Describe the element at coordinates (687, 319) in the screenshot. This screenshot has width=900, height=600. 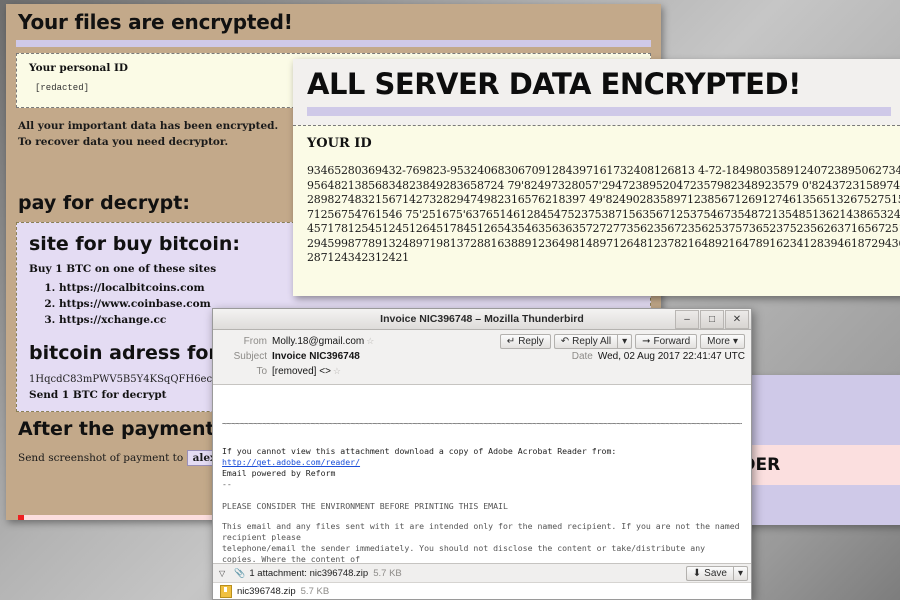
I see `minimize-icon: –` at that location.